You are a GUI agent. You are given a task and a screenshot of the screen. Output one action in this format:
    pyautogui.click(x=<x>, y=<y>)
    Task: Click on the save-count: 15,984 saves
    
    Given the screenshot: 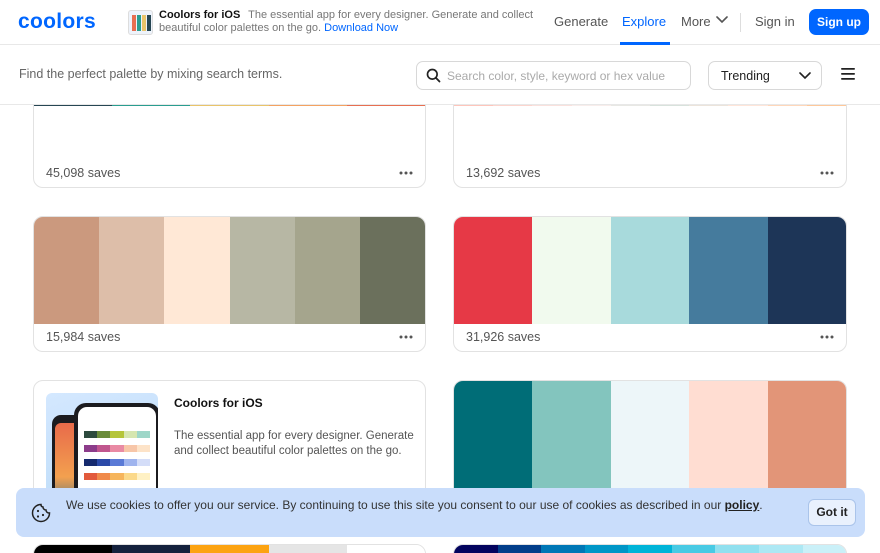 What is the action you would take?
    pyautogui.click(x=83, y=337)
    